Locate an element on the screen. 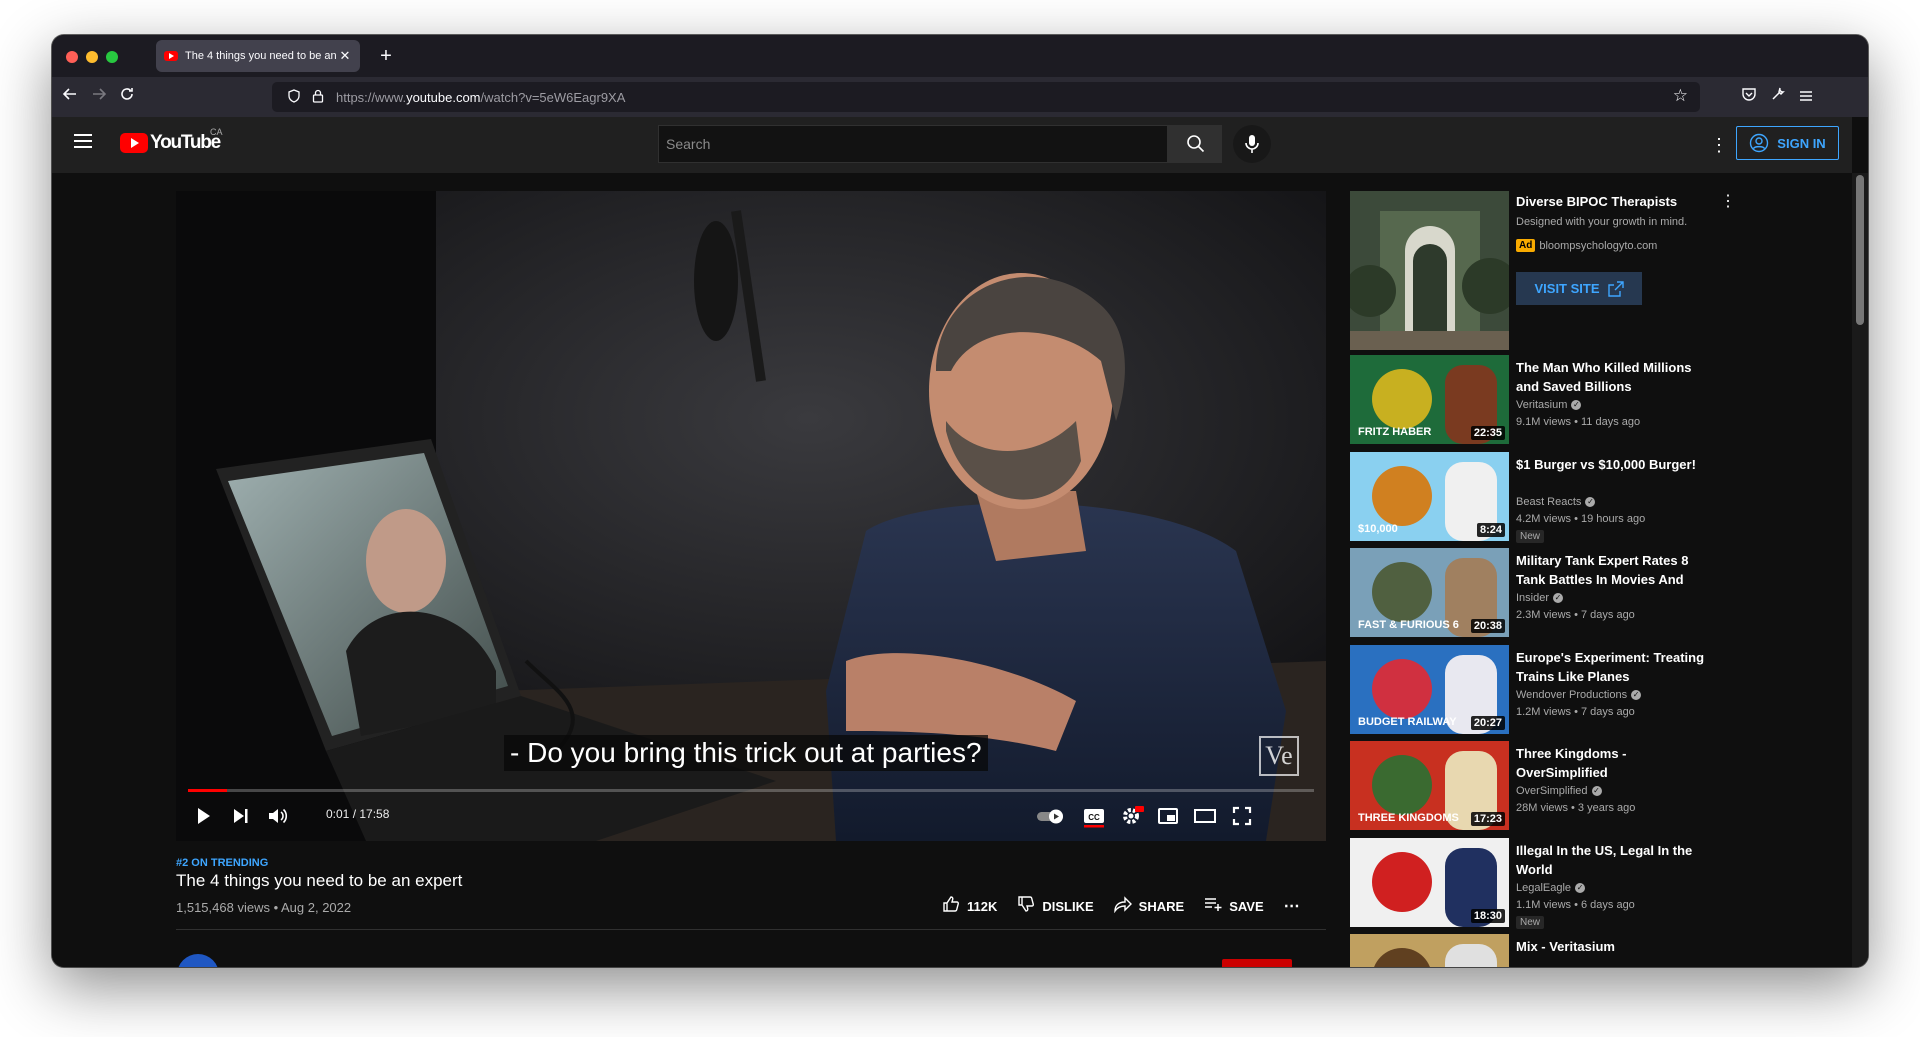 Image resolution: width=1920 pixels, height=1037 pixels. thumbnail-text: THREE KINGDOMS is located at coordinates (1408, 818).